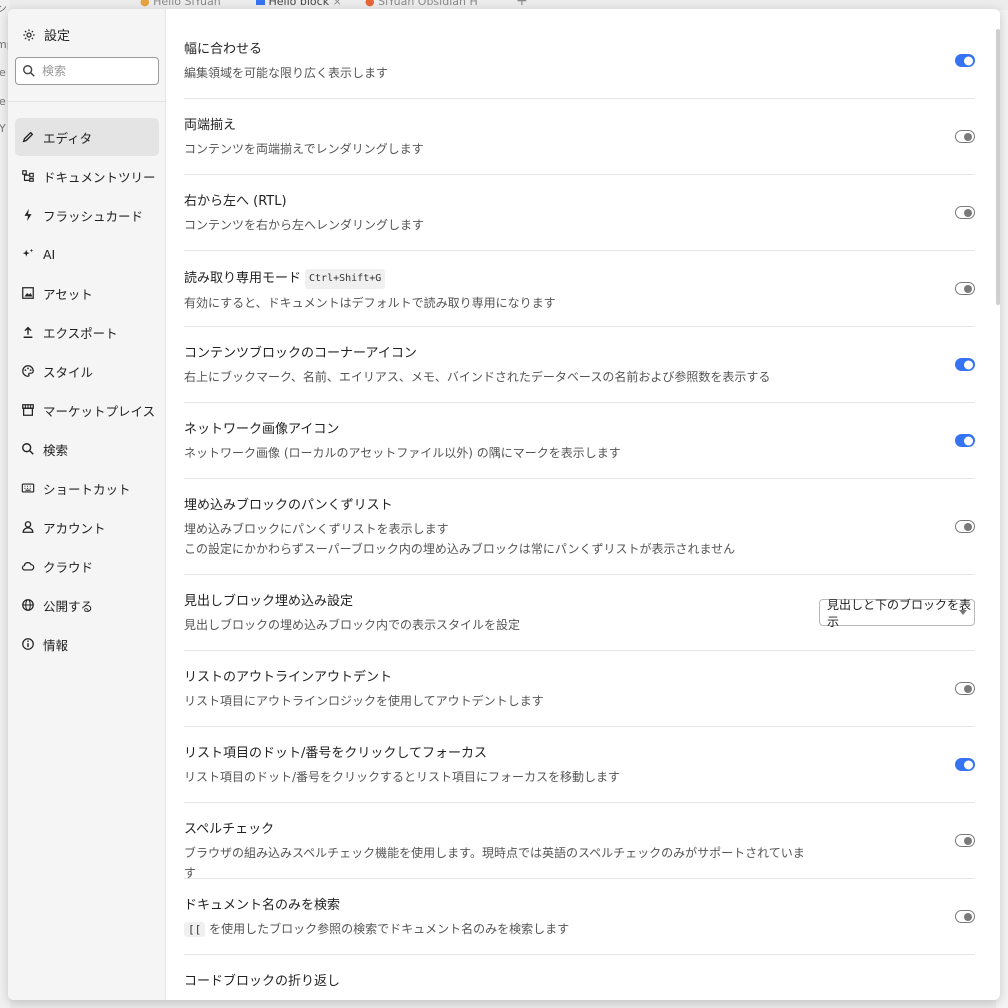 The width and height of the screenshot is (1008, 1008). I want to click on background-tab: ● Hello SiYuan, so click(180, 4).